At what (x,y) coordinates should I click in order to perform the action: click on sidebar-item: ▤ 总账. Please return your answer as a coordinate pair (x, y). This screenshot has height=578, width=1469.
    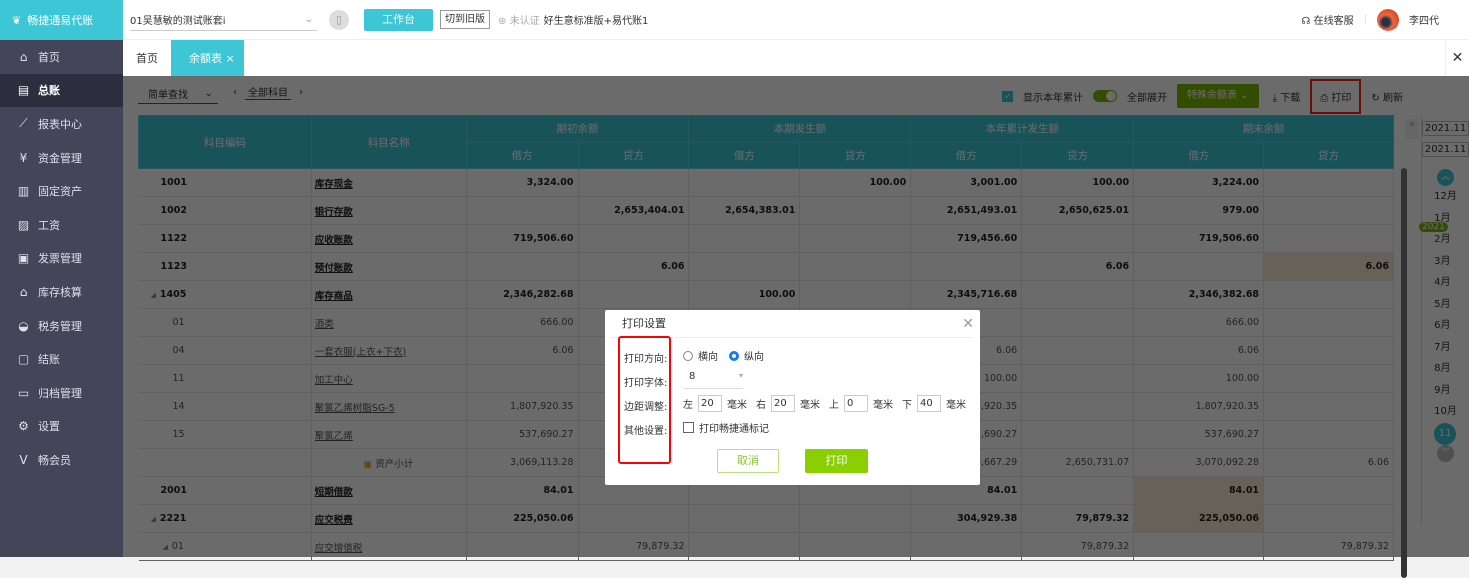
    Looking at the image, I should click on (61, 90).